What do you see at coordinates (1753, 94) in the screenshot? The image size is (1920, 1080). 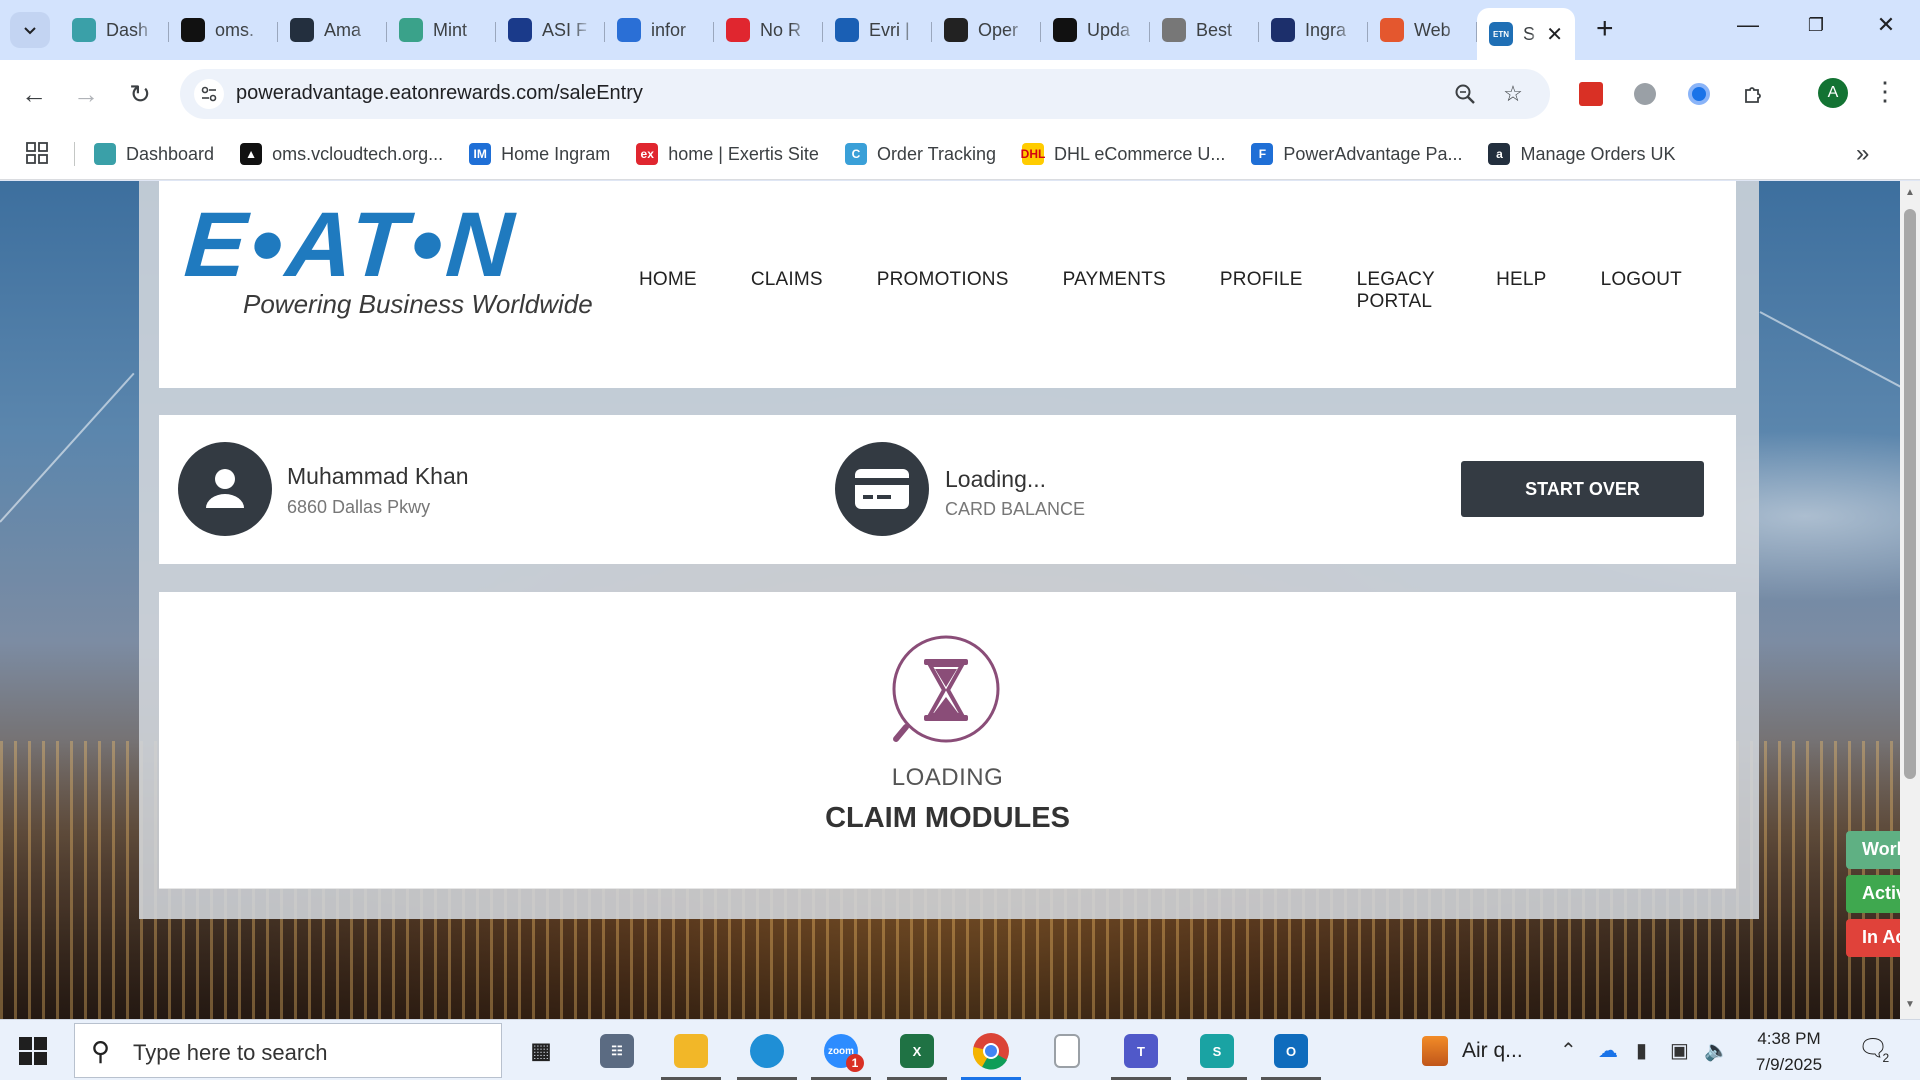 I see `extensions-puzzle-icon` at bounding box center [1753, 94].